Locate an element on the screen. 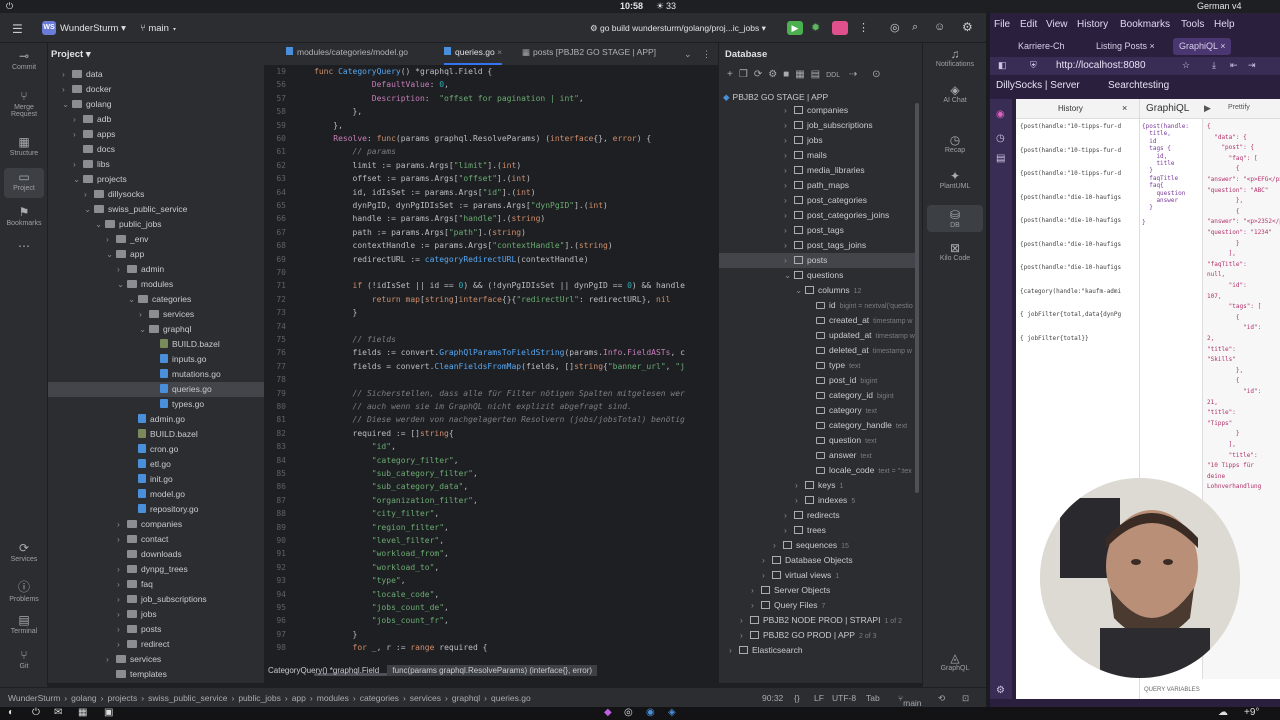  db-tree-row: › Database Objects is located at coordinates (817, 560).